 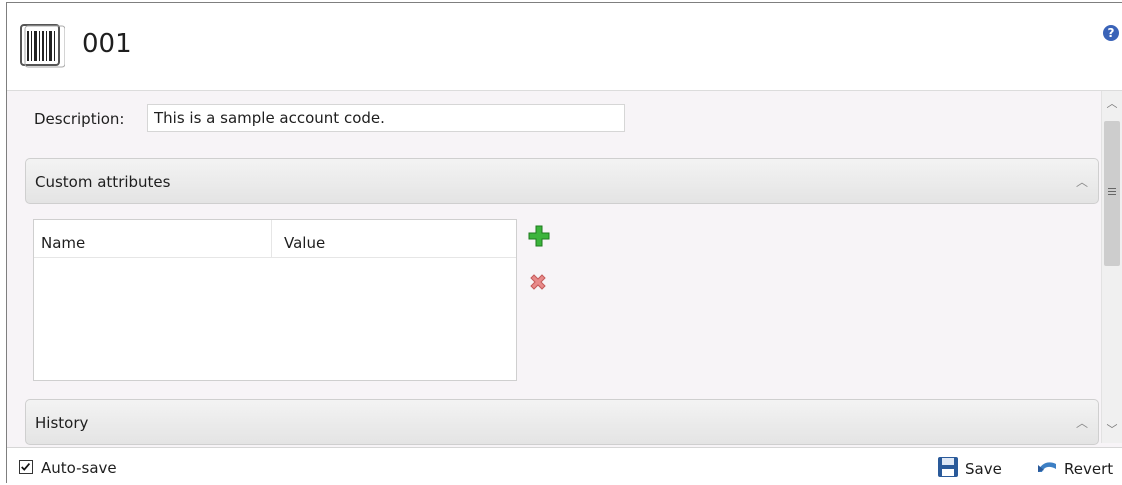 I want to click on history-section-header: History ︿, so click(x=562, y=422).